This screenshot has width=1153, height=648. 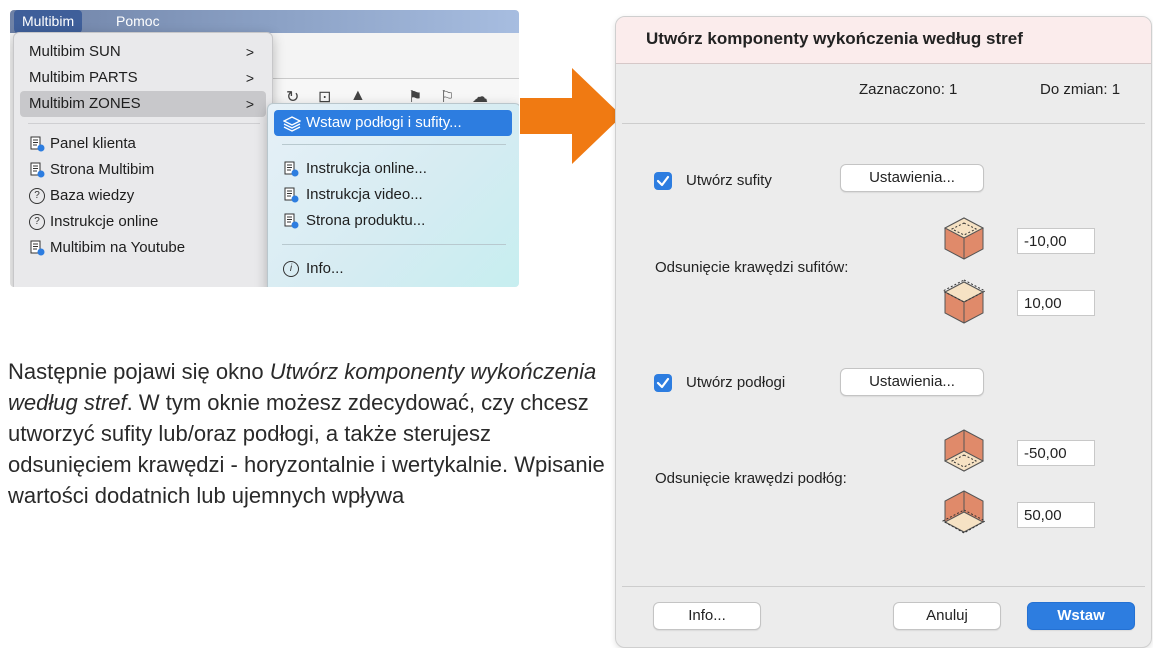 I want to click on to-change-count: Do zmian: 1, so click(x=1080, y=89).